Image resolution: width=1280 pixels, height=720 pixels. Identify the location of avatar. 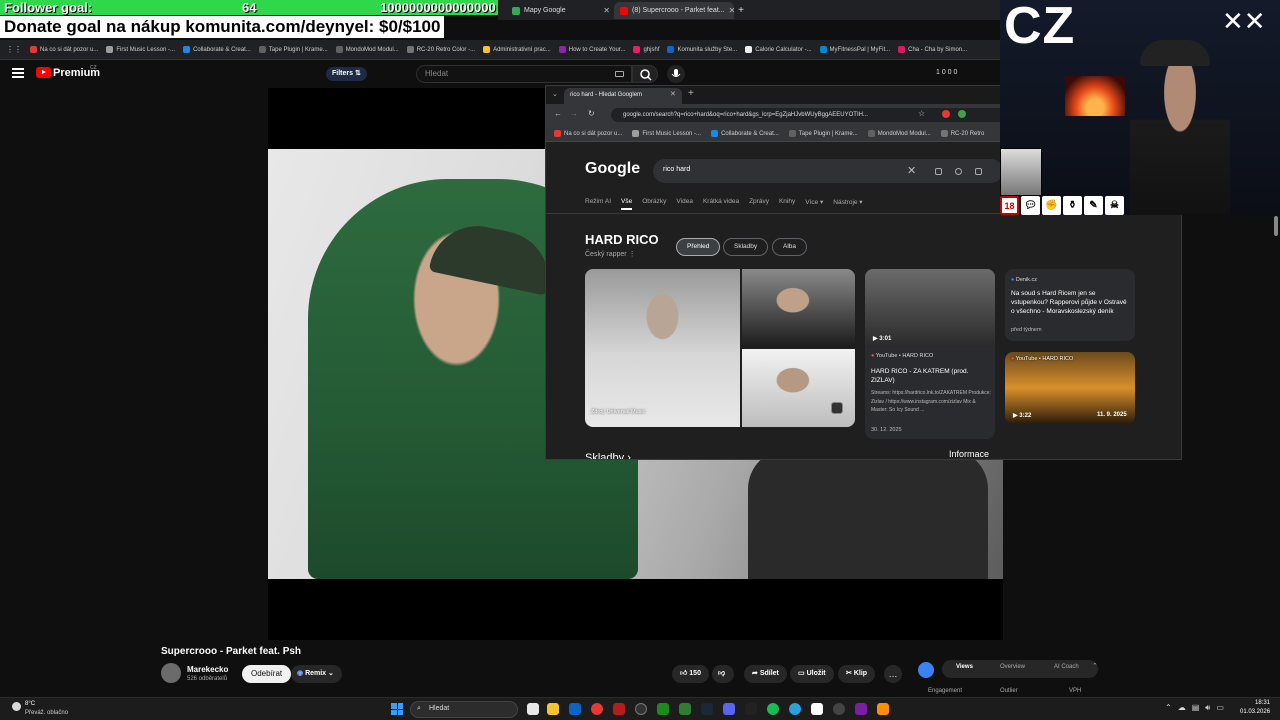
(171, 673).